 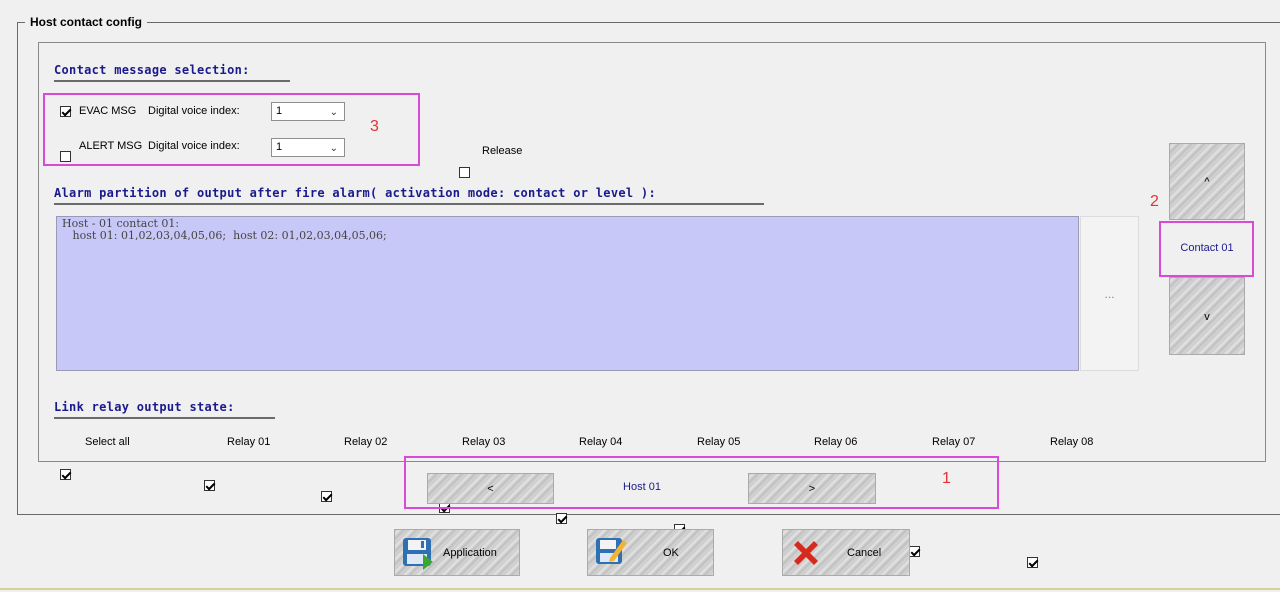 I want to click on relay-05-label: Relay 05, so click(x=719, y=442).